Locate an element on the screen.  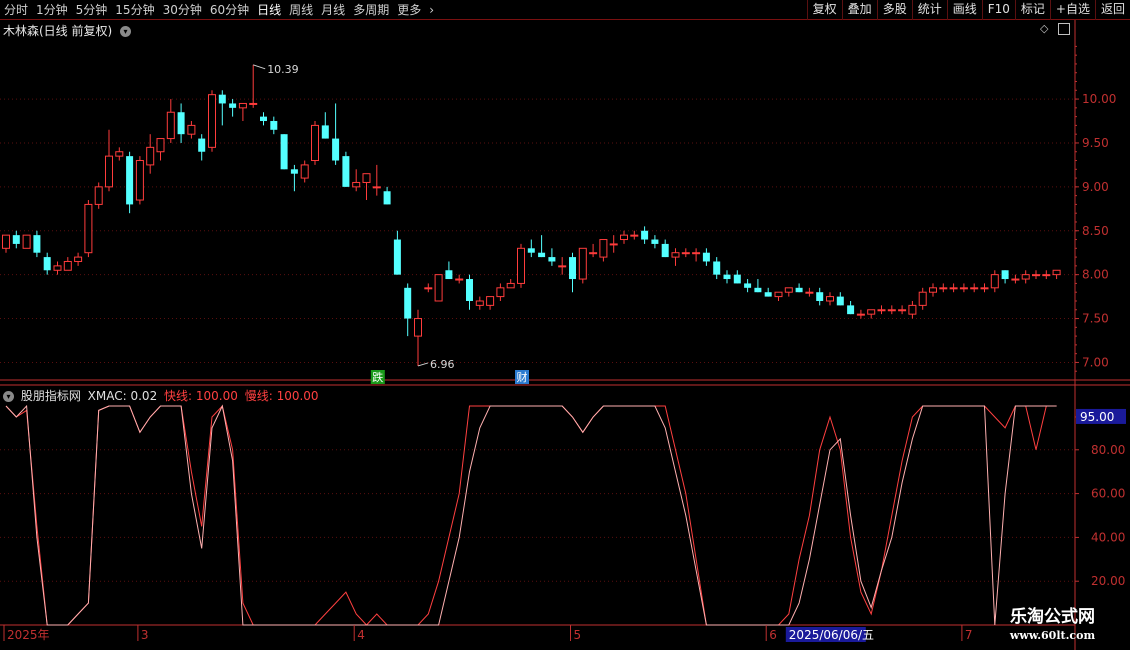
period-tab-7: 周线 is located at coordinates (301, 10).